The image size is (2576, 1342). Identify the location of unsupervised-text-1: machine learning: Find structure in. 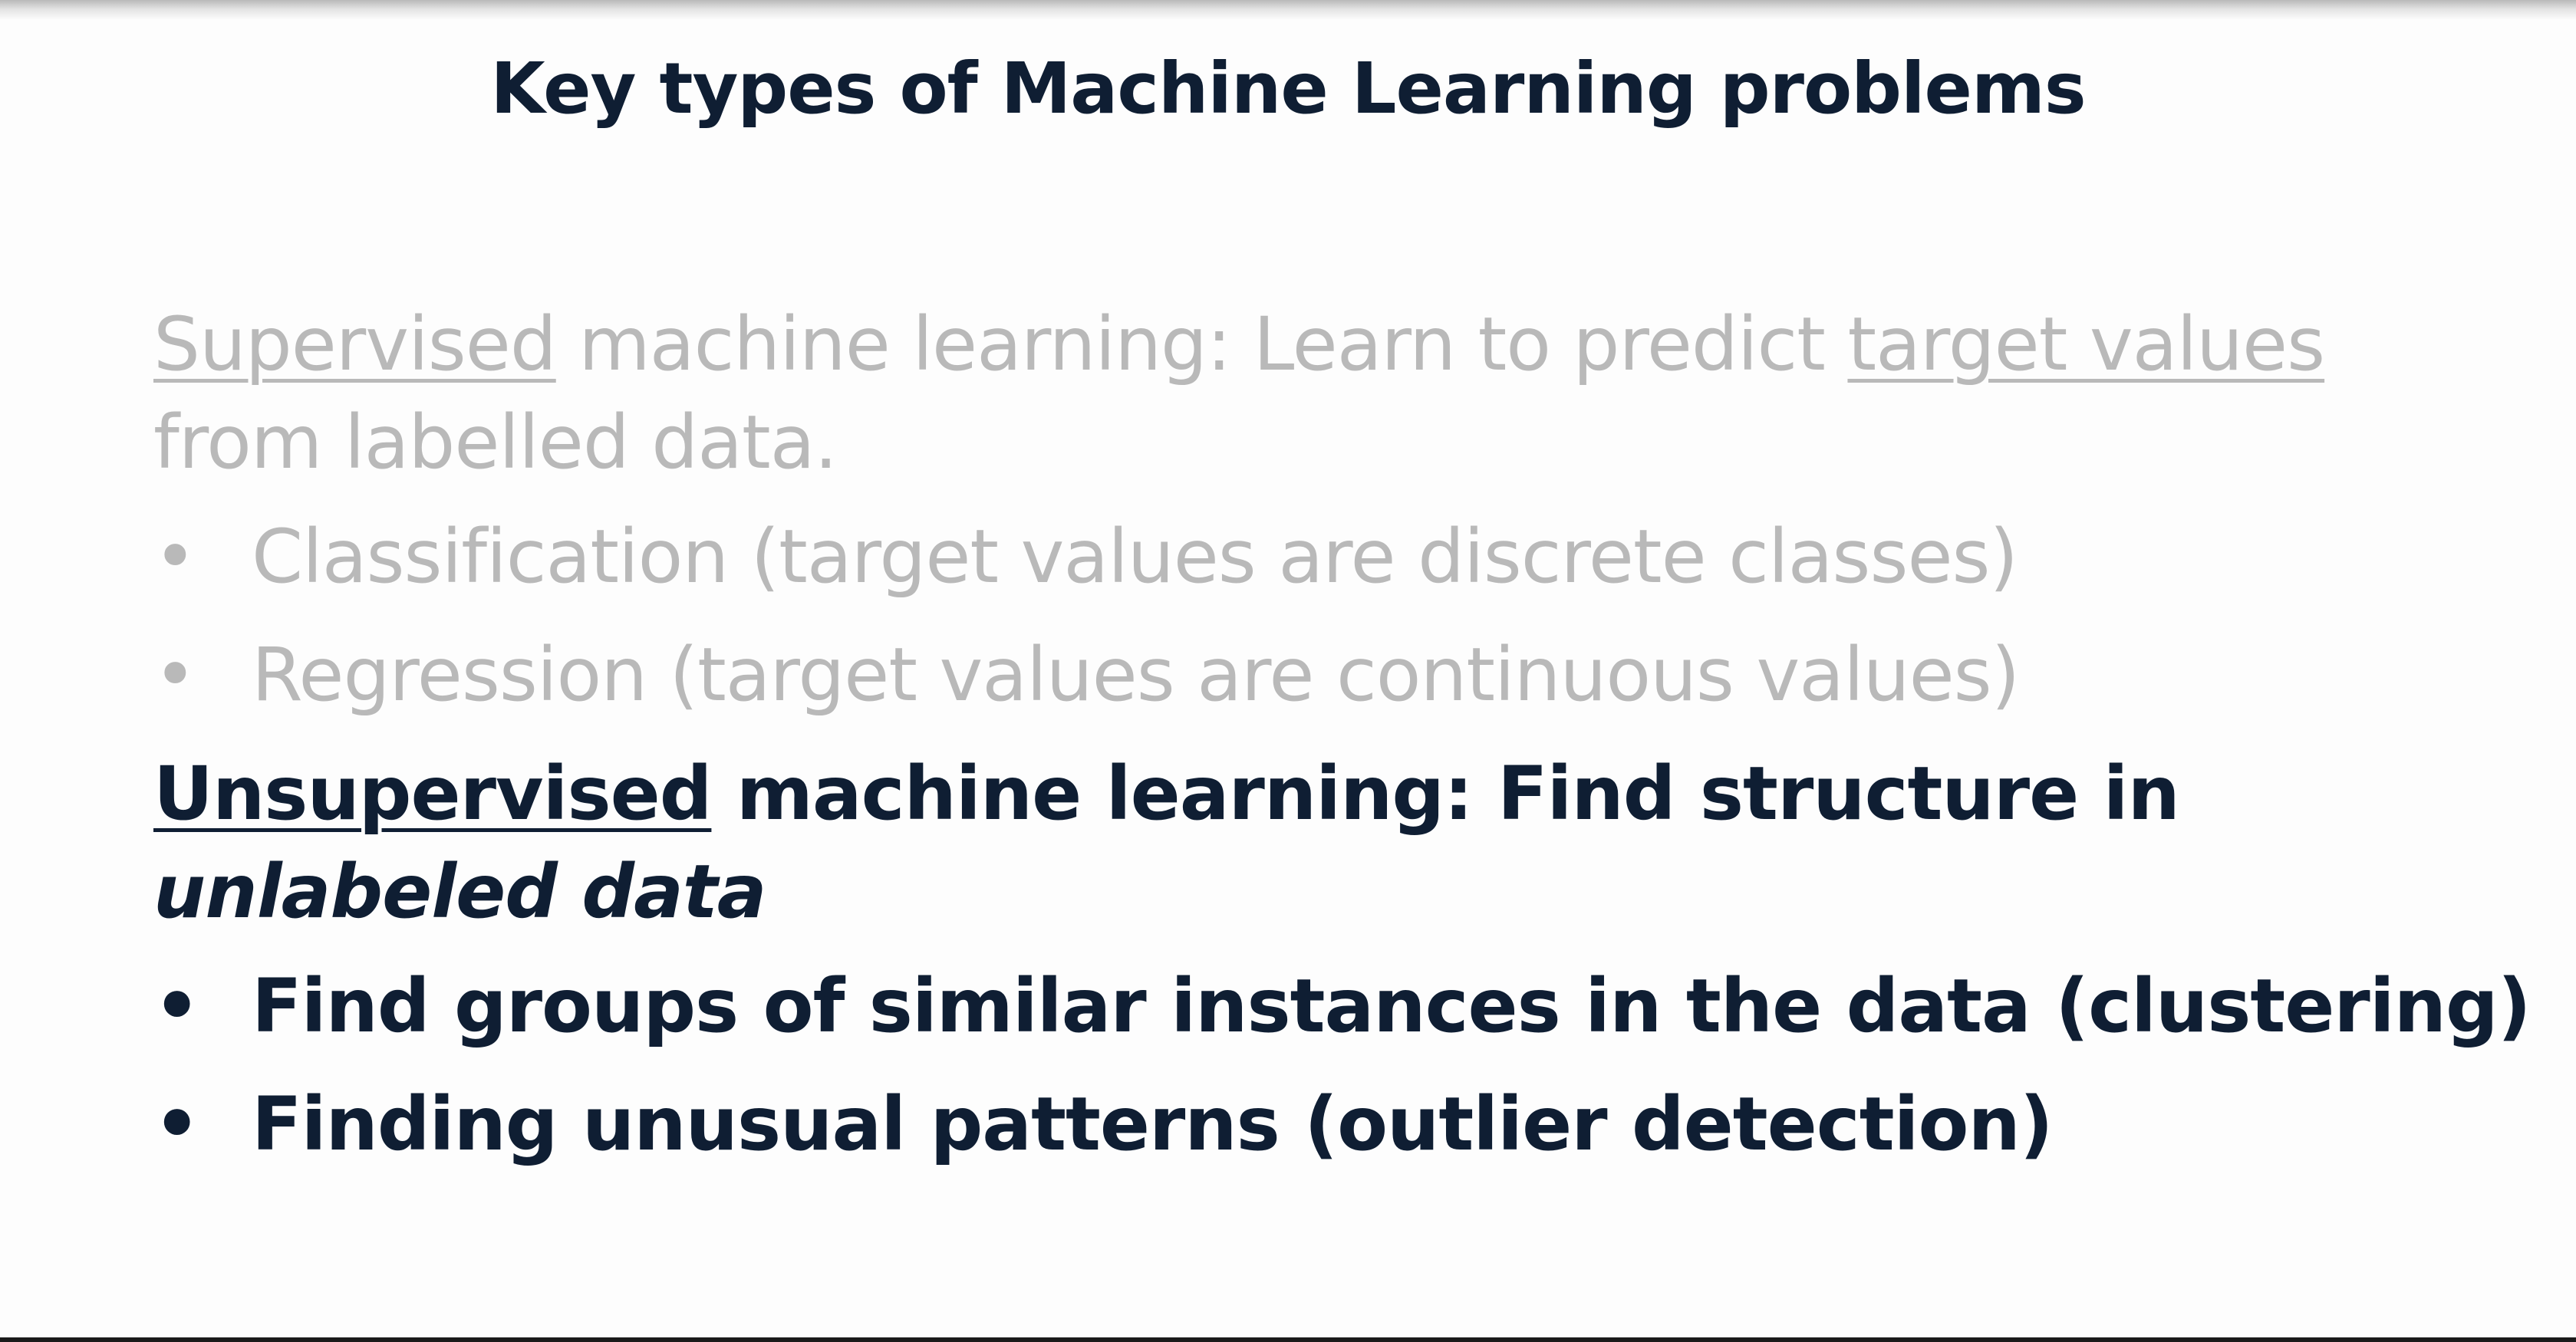
(1445, 794).